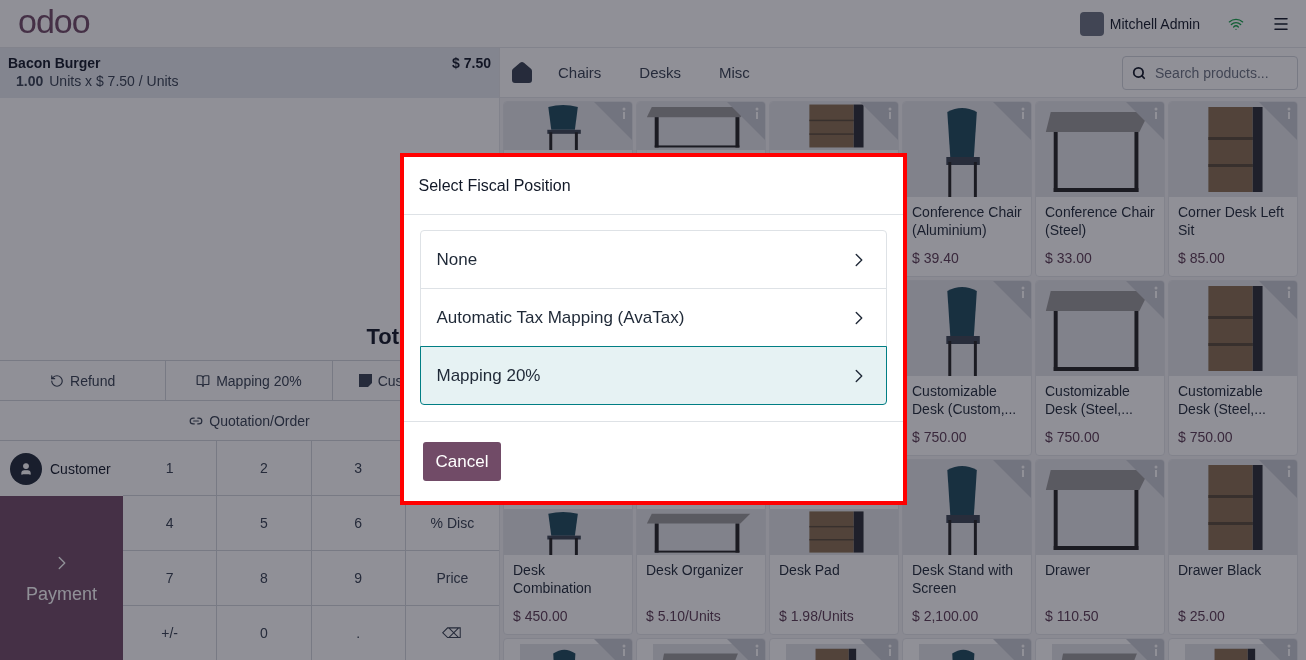 Image resolution: width=1306 pixels, height=660 pixels. What do you see at coordinates (61, 578) in the screenshot?
I see `payment-button: Payment` at bounding box center [61, 578].